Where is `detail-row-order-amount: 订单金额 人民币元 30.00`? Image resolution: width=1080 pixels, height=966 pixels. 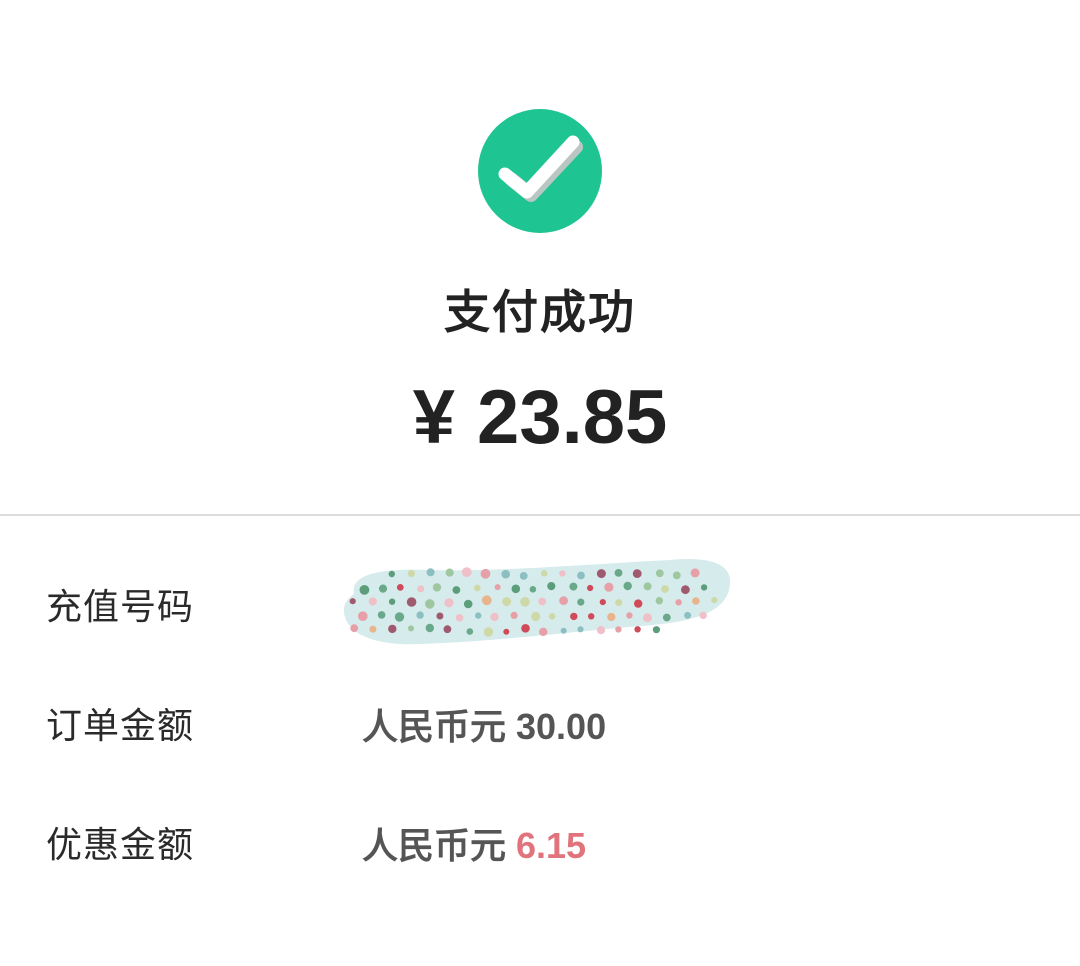 detail-row-order-amount: 订单金额 人民币元 30.00 is located at coordinates (540, 727).